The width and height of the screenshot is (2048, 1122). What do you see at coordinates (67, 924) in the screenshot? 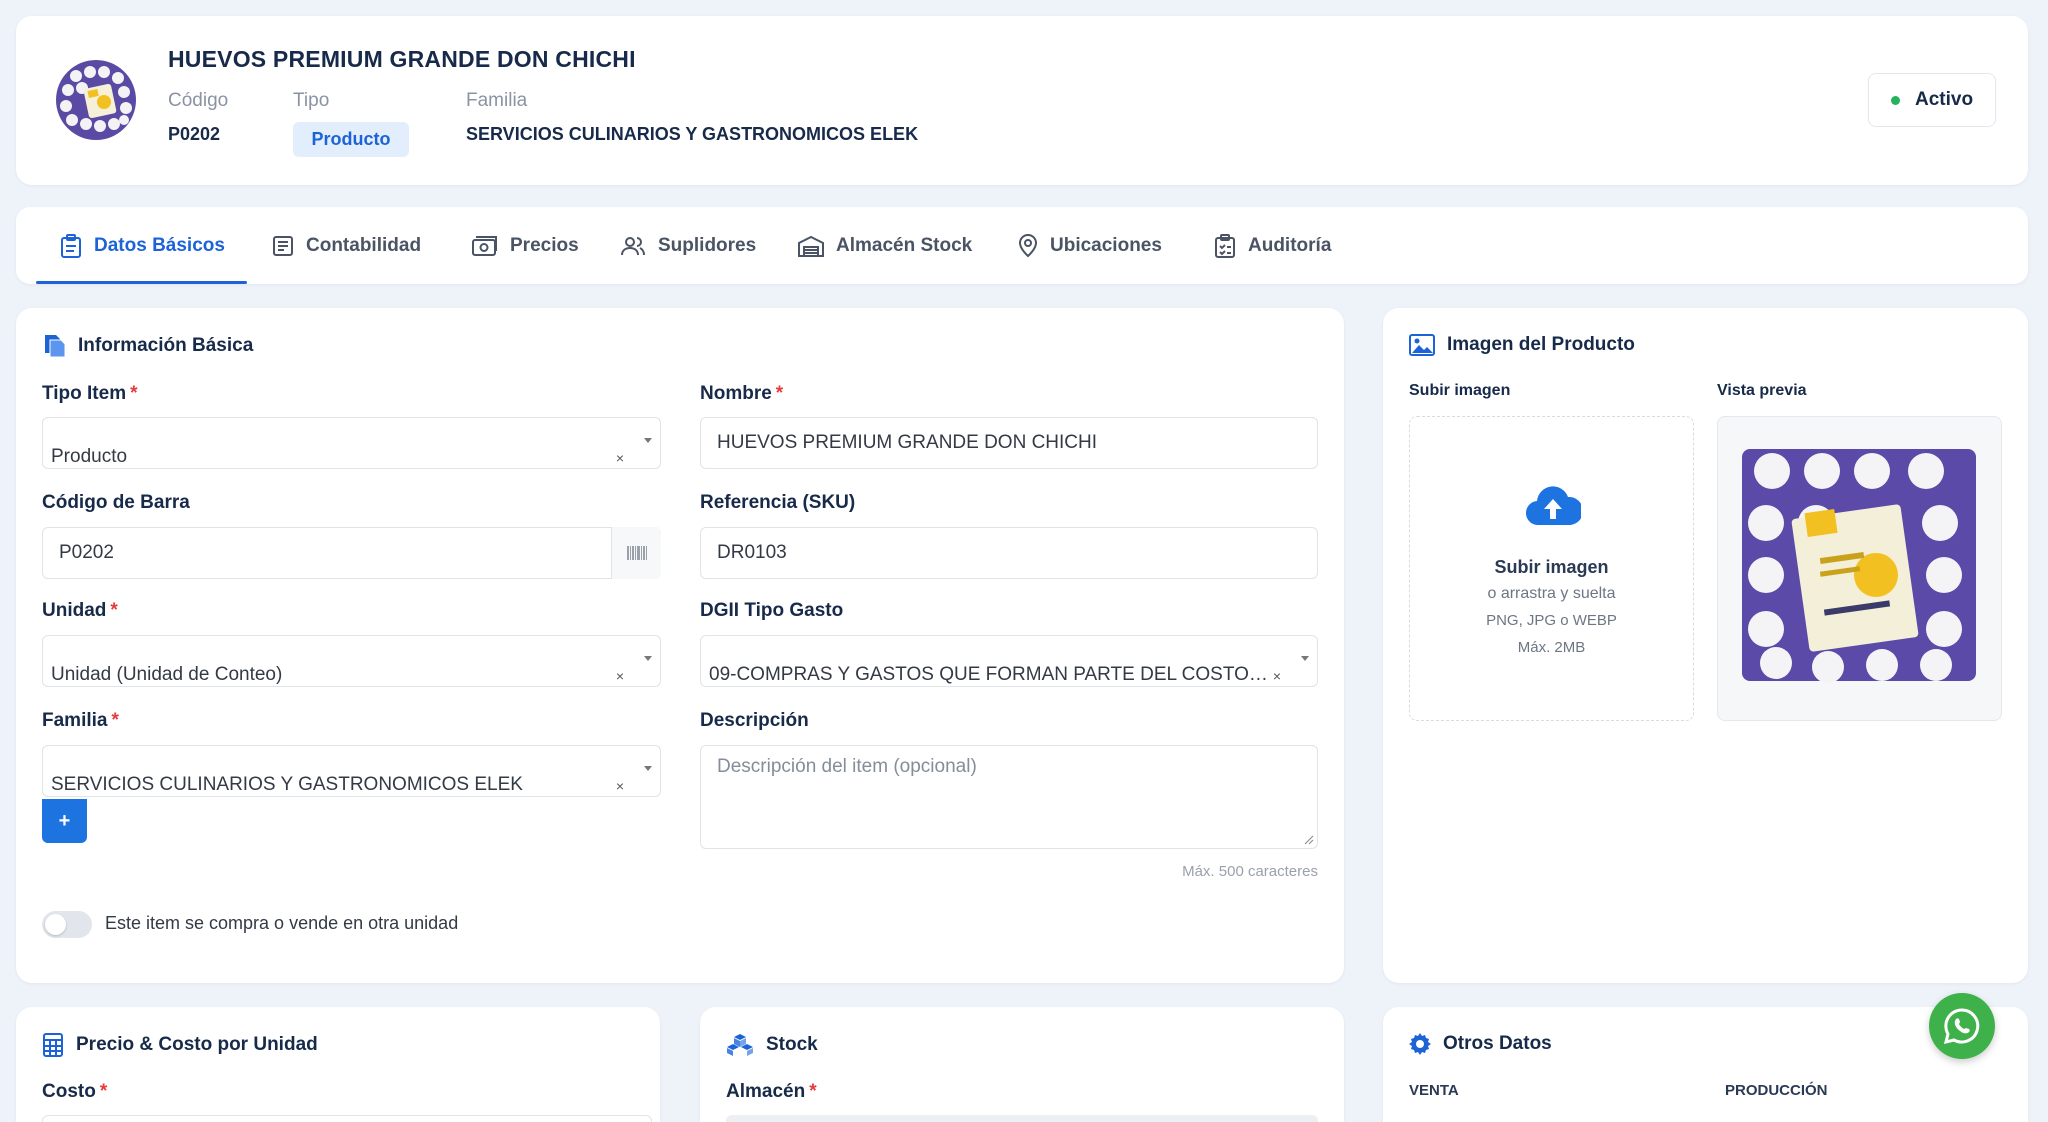
I see `other-unit-toggle` at bounding box center [67, 924].